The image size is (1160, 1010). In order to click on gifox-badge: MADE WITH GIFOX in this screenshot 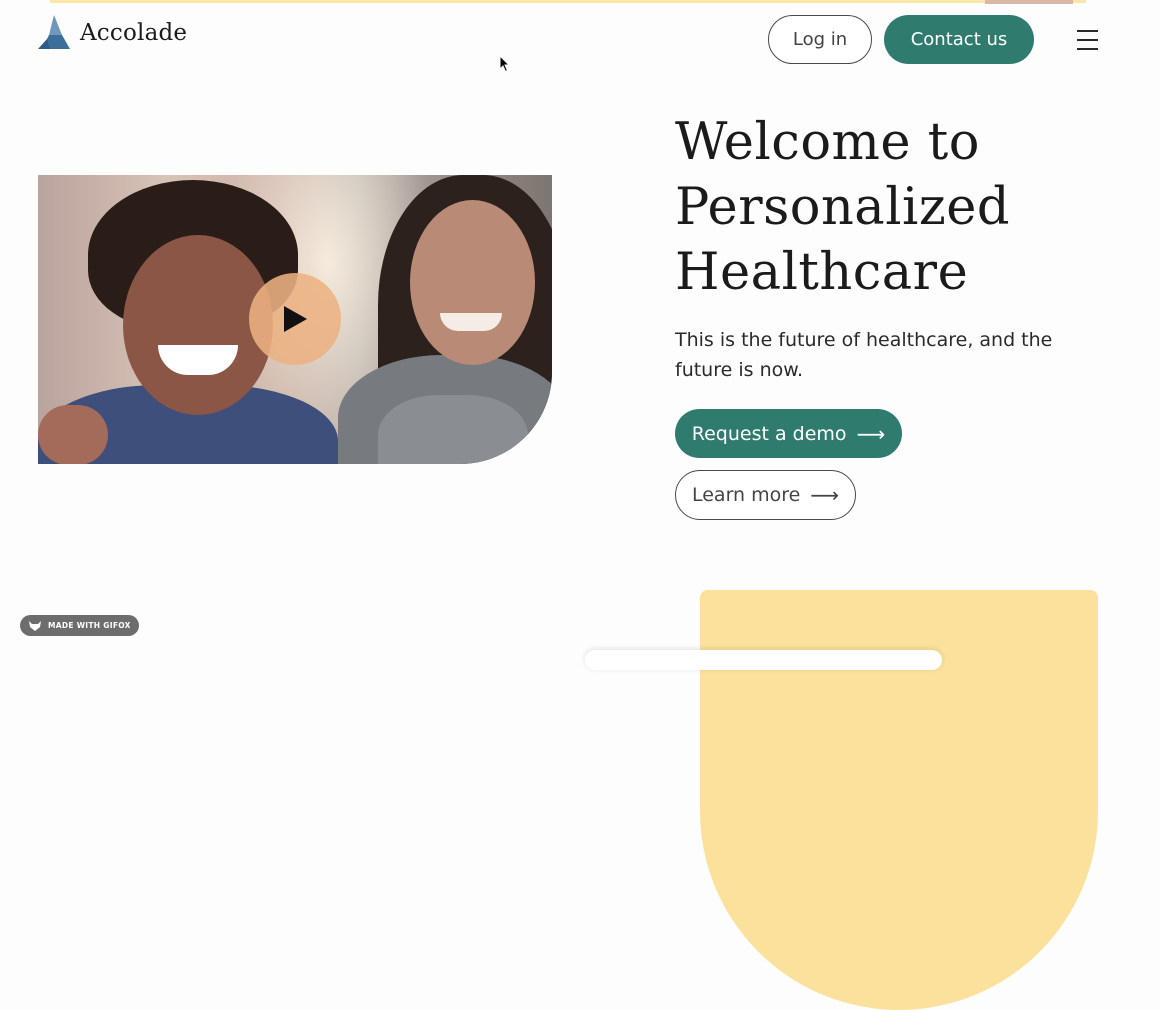, I will do `click(79, 625)`.